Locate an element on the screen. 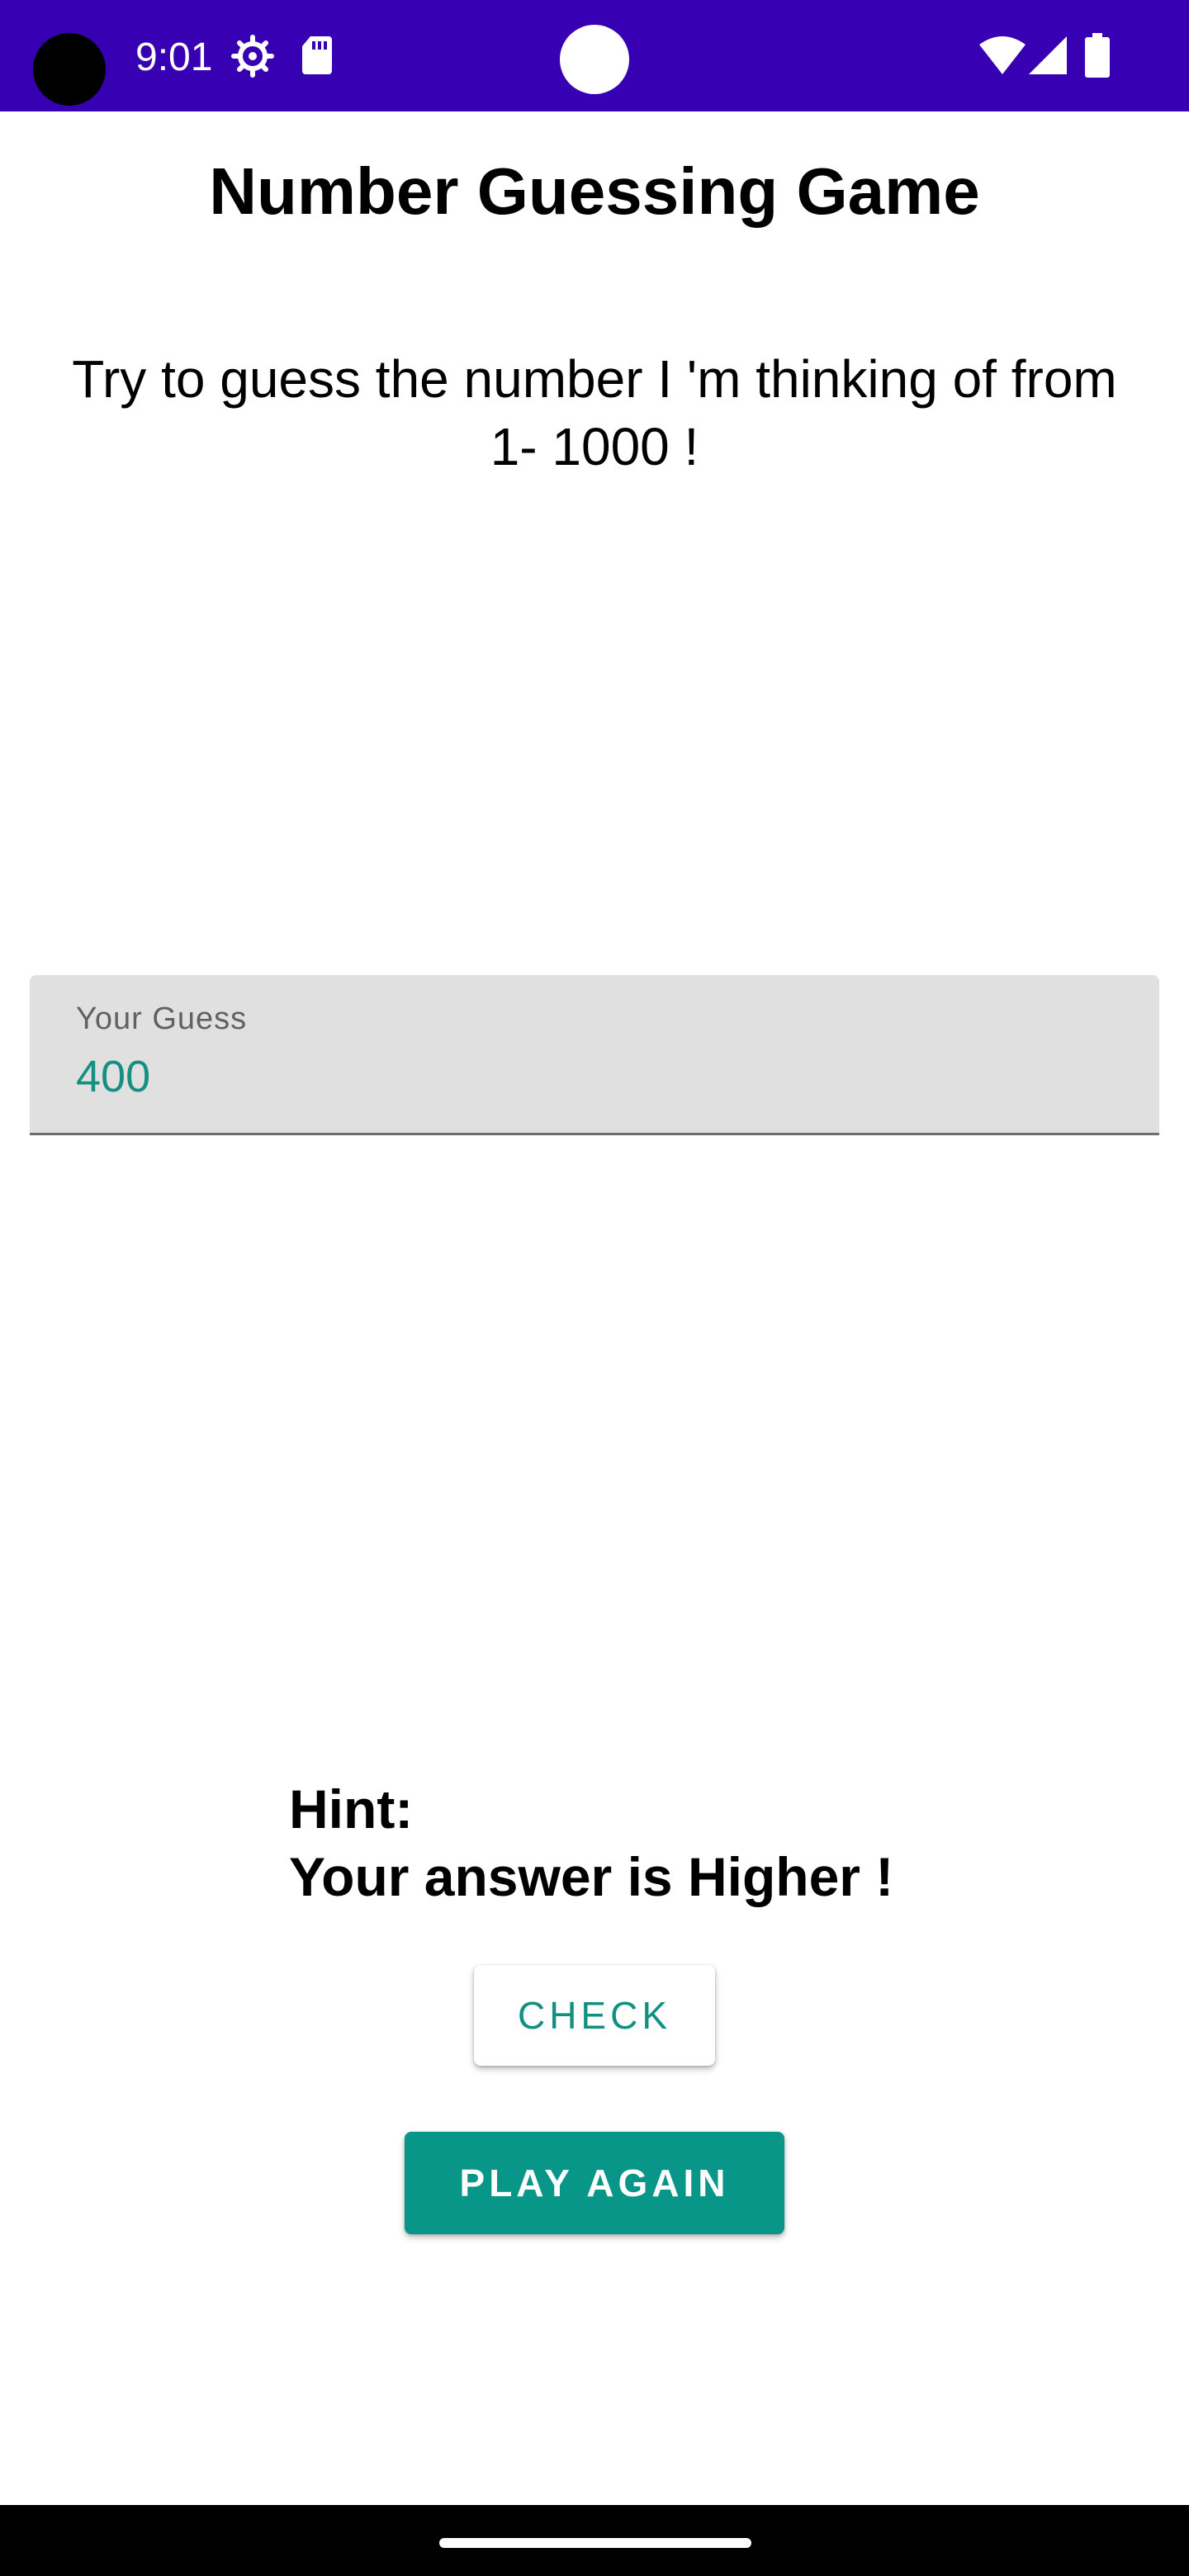 The width and height of the screenshot is (1189, 2576). status-bar: 9:01 is located at coordinates (594, 55).